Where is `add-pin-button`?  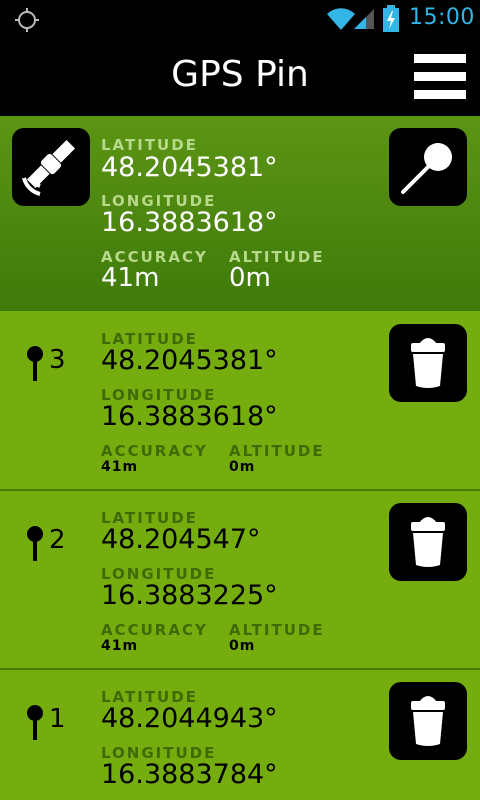 add-pin-button is located at coordinates (428, 167).